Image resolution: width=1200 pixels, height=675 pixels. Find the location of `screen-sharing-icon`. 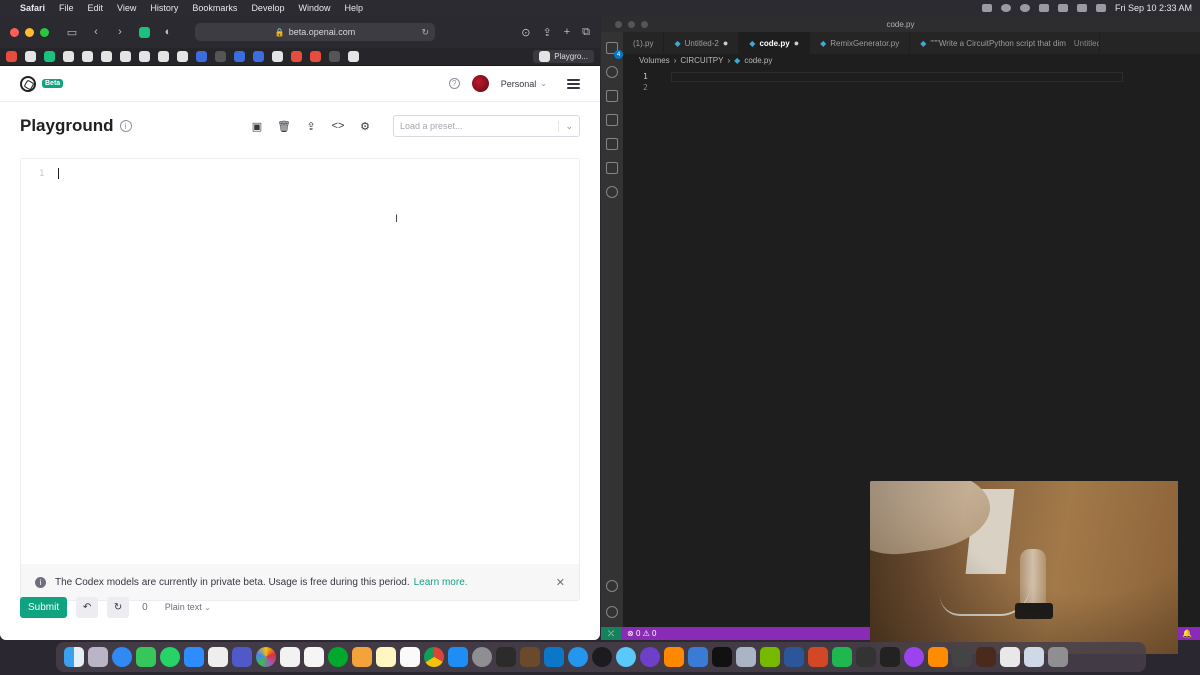

screen-sharing-icon is located at coordinates (746, 657).